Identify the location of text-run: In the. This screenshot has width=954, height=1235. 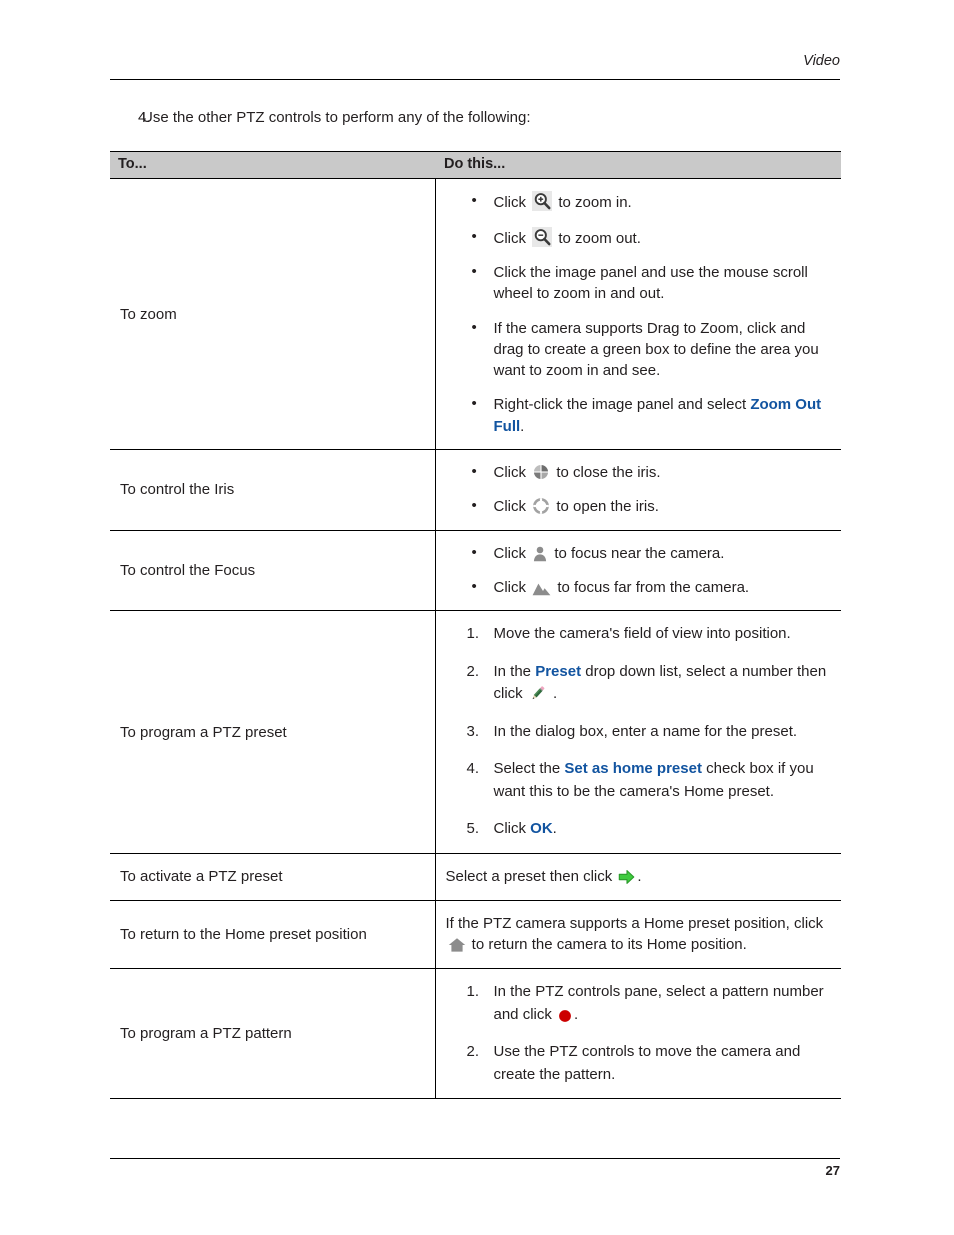
(514, 671).